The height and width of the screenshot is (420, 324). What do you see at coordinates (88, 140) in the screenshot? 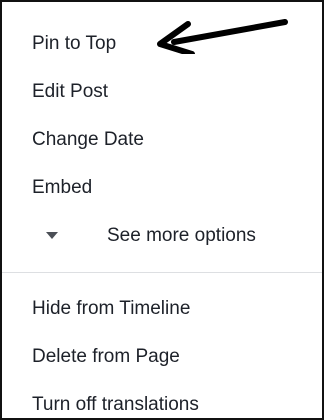
I see `menu-item-change-date: Change Date` at bounding box center [88, 140].